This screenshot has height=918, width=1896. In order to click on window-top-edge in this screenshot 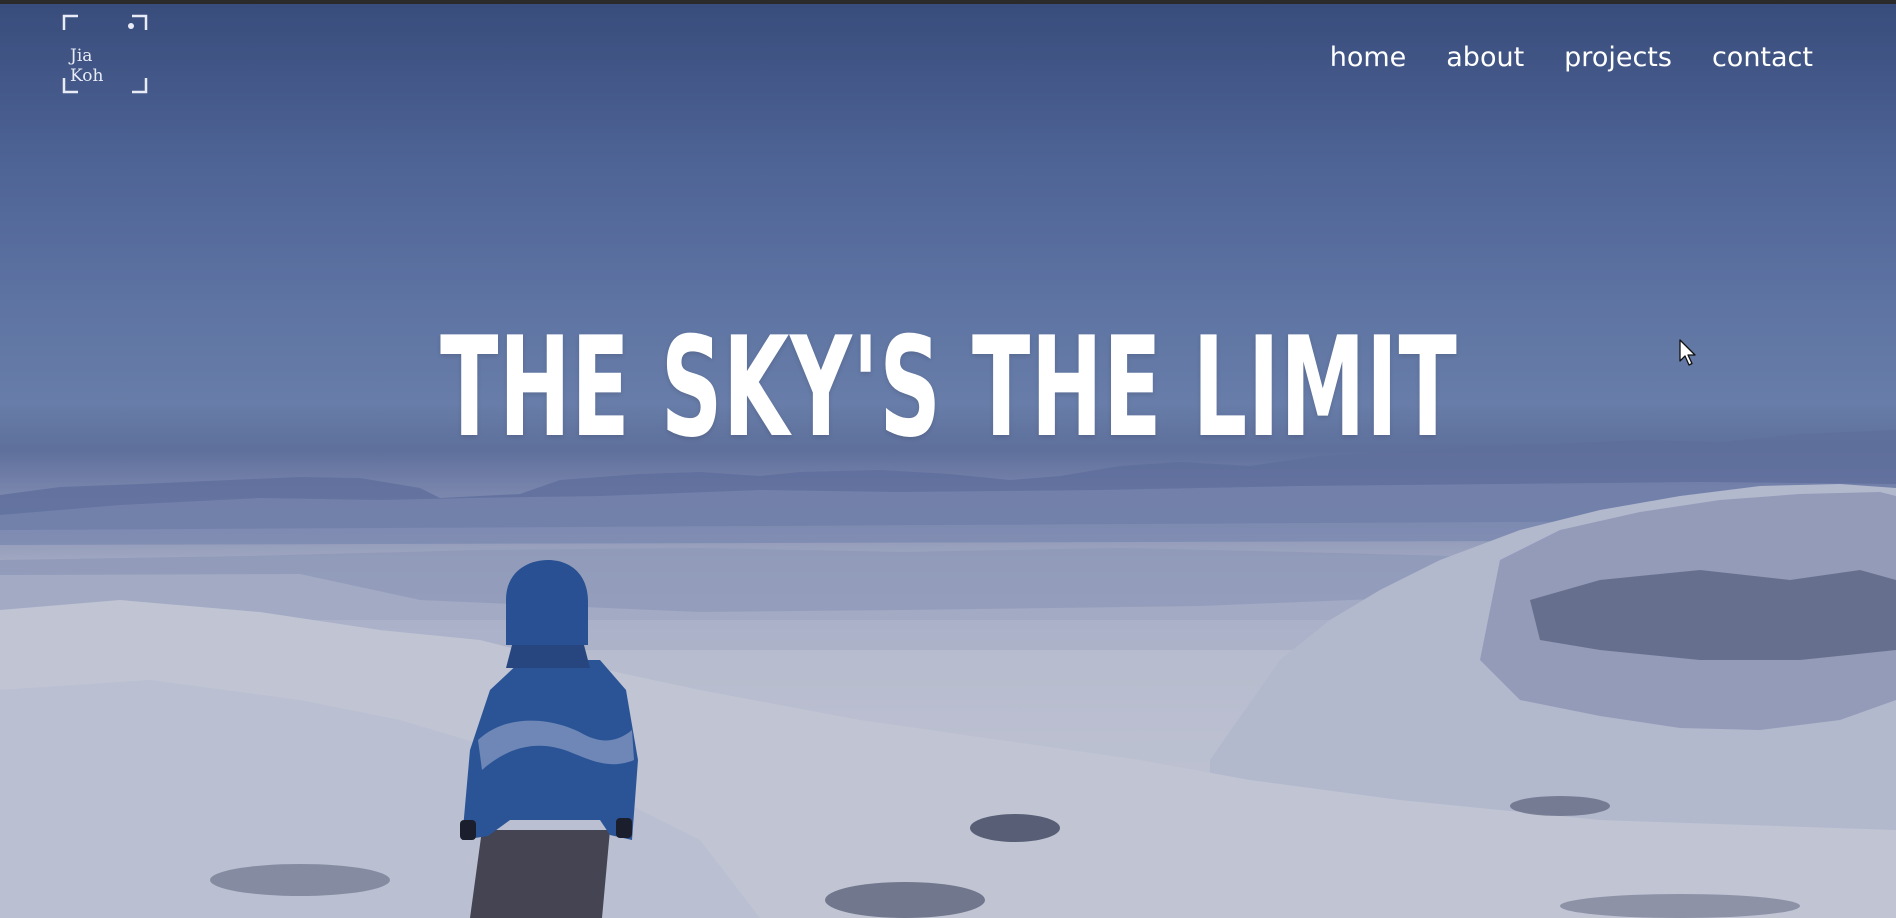, I will do `click(948, 2)`.